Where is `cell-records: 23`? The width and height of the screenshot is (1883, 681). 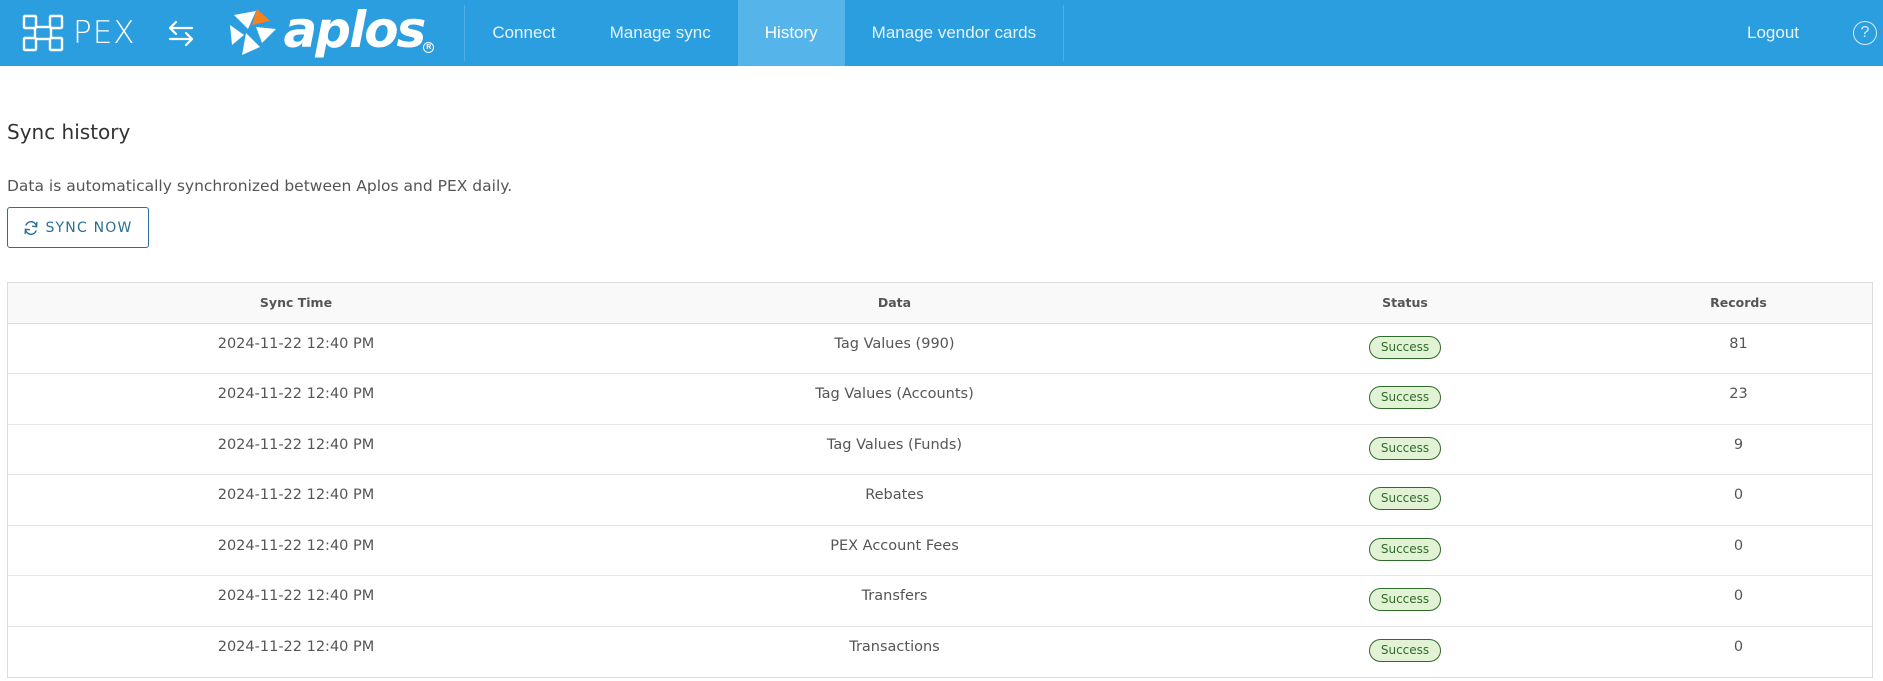
cell-records: 23 is located at coordinates (1738, 399).